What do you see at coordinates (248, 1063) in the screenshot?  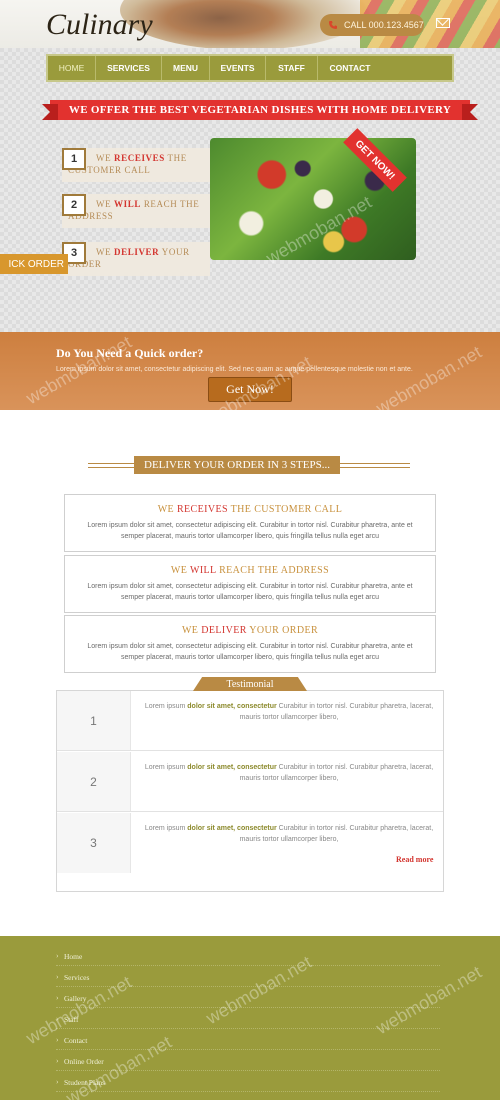 I see `footer-link-online-order: Online Order` at bounding box center [248, 1063].